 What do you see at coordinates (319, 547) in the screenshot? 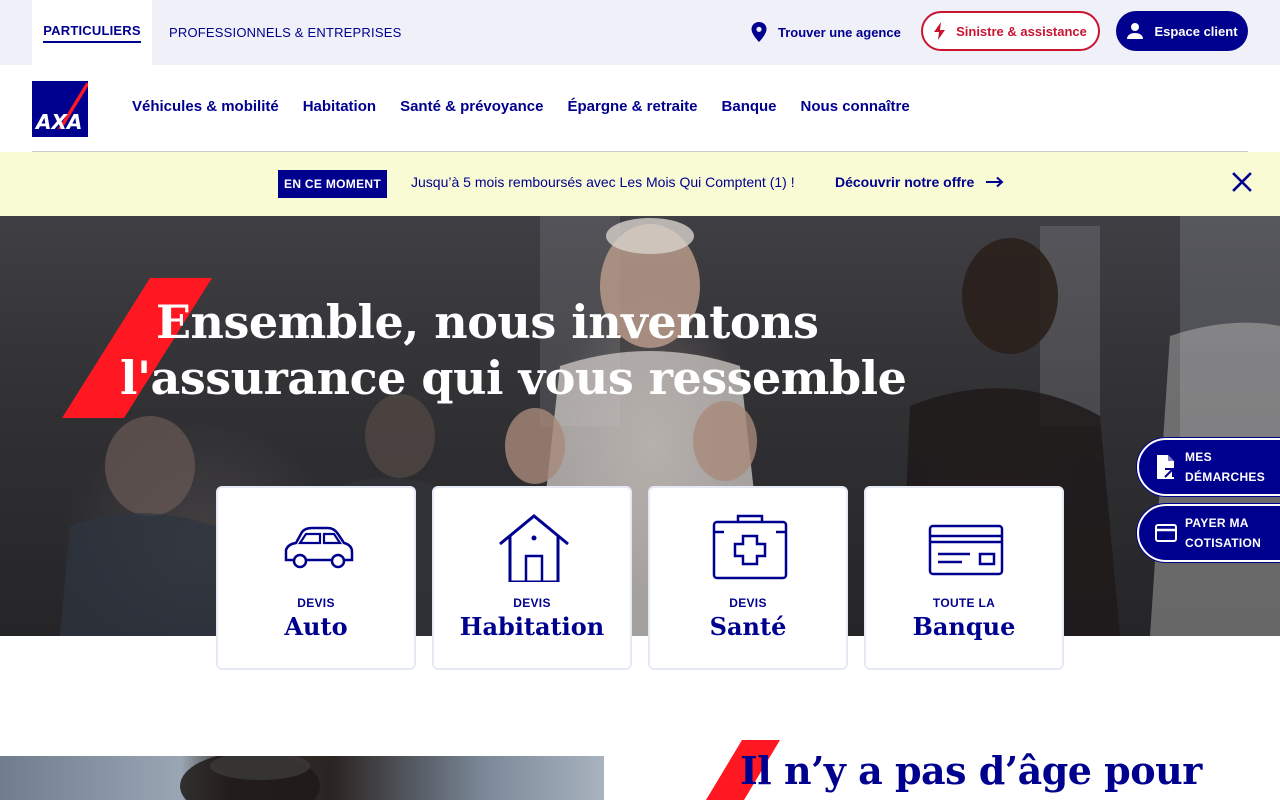
I see `car-icon` at bounding box center [319, 547].